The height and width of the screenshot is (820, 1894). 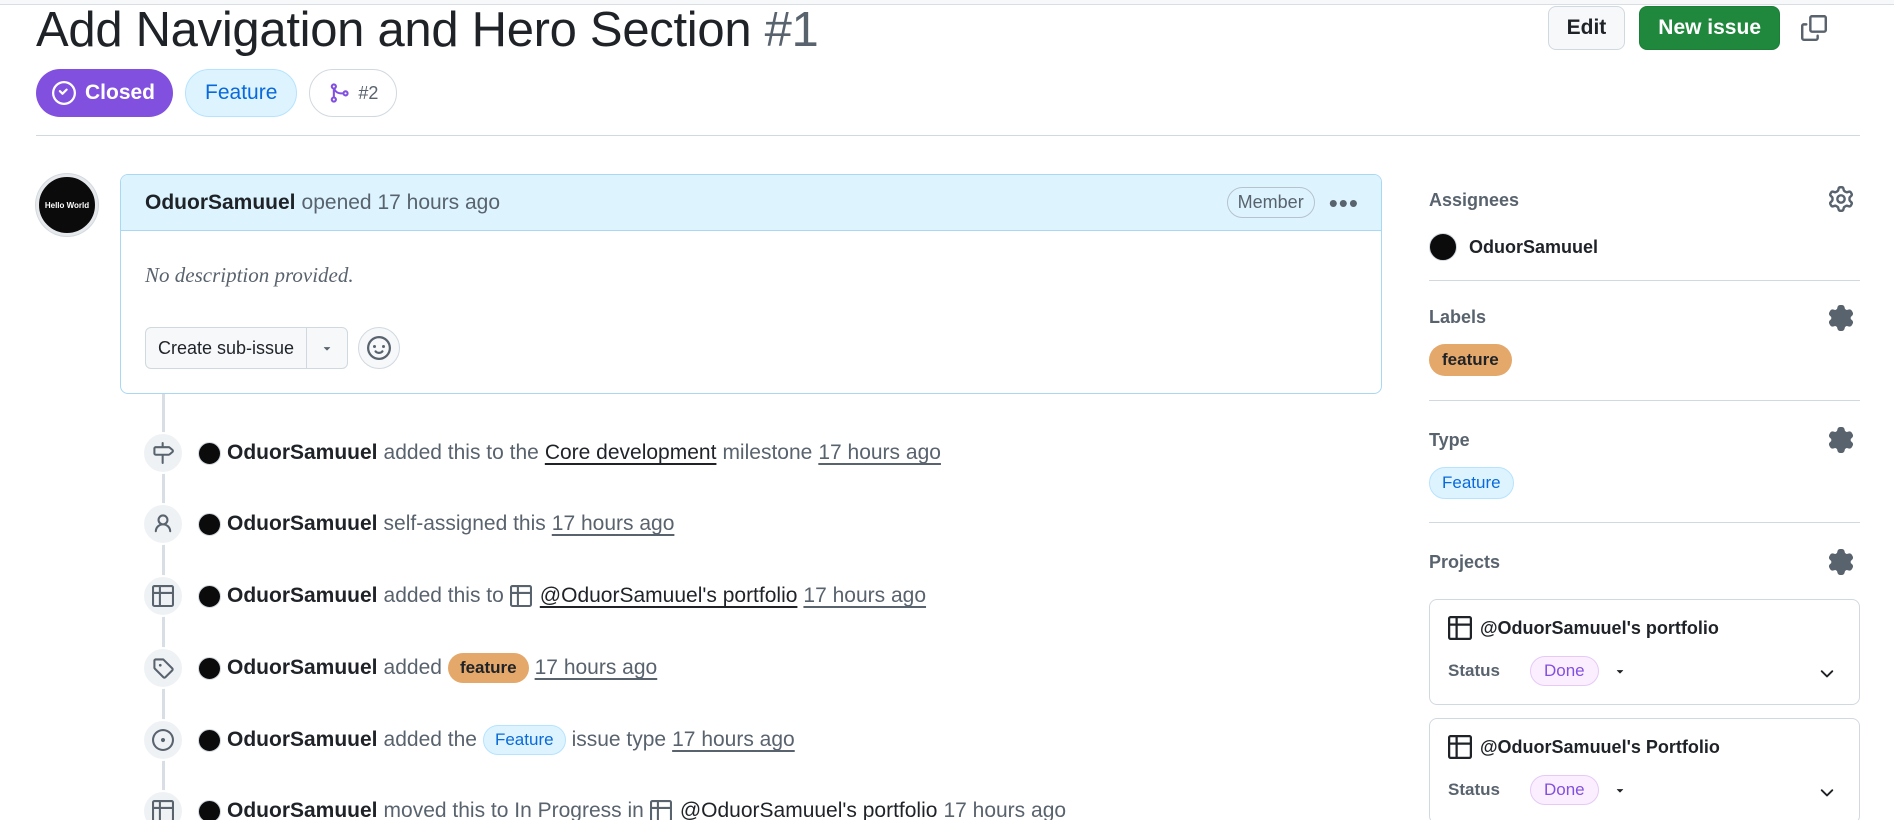 I want to click on issue-type-icon, so click(x=163, y=740).